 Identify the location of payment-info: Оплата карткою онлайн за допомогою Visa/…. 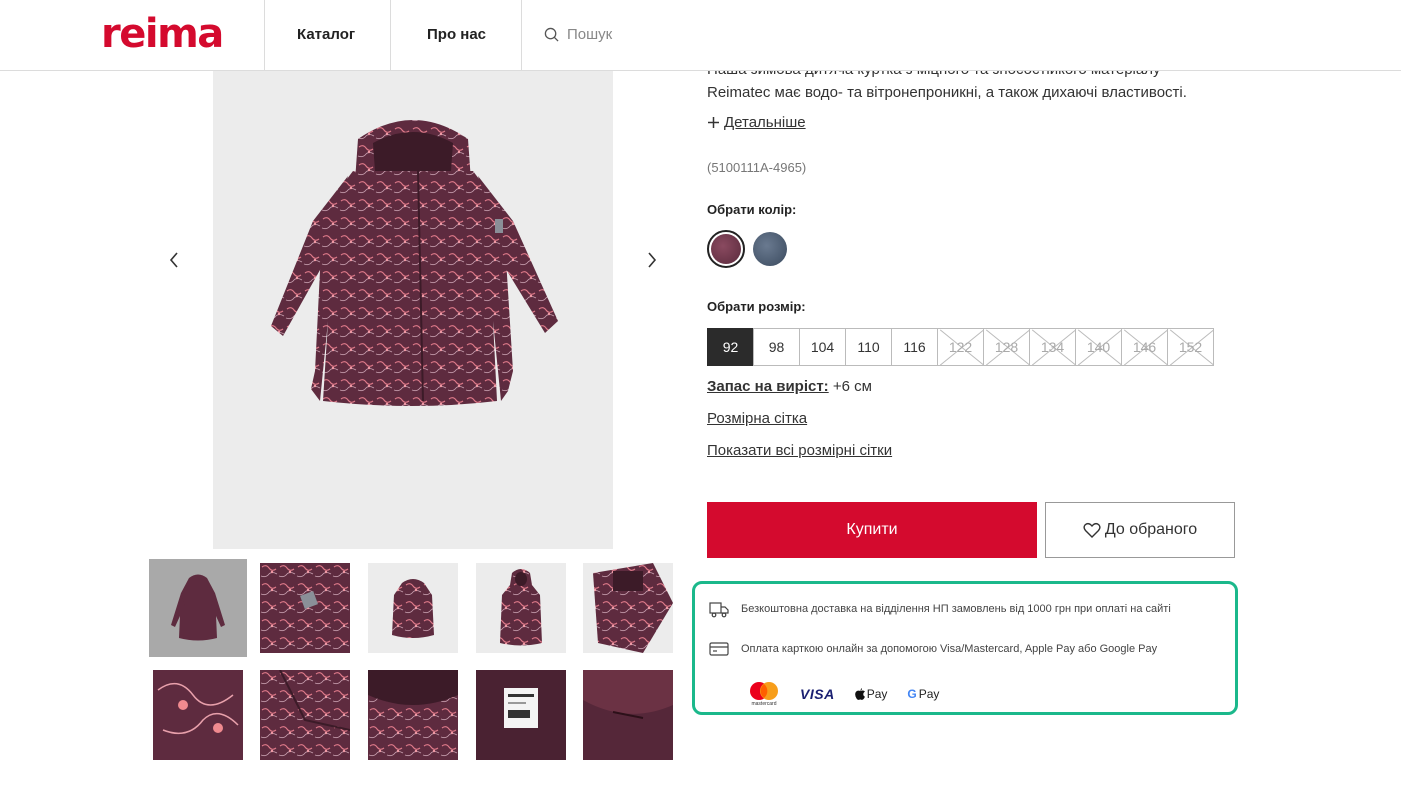
(933, 649).